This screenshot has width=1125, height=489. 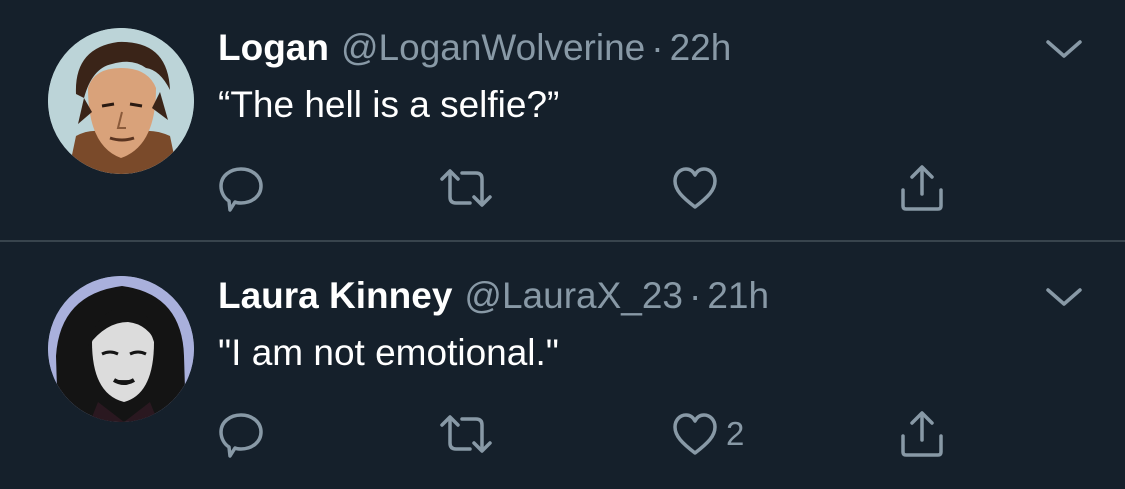 What do you see at coordinates (388, 352) in the screenshot?
I see `tweet-text: "I am not emotional."` at bounding box center [388, 352].